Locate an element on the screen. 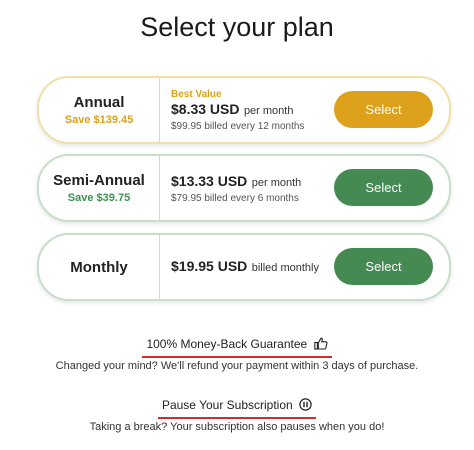  price-line: $19.95 USD billed monthly is located at coordinates (251, 267).